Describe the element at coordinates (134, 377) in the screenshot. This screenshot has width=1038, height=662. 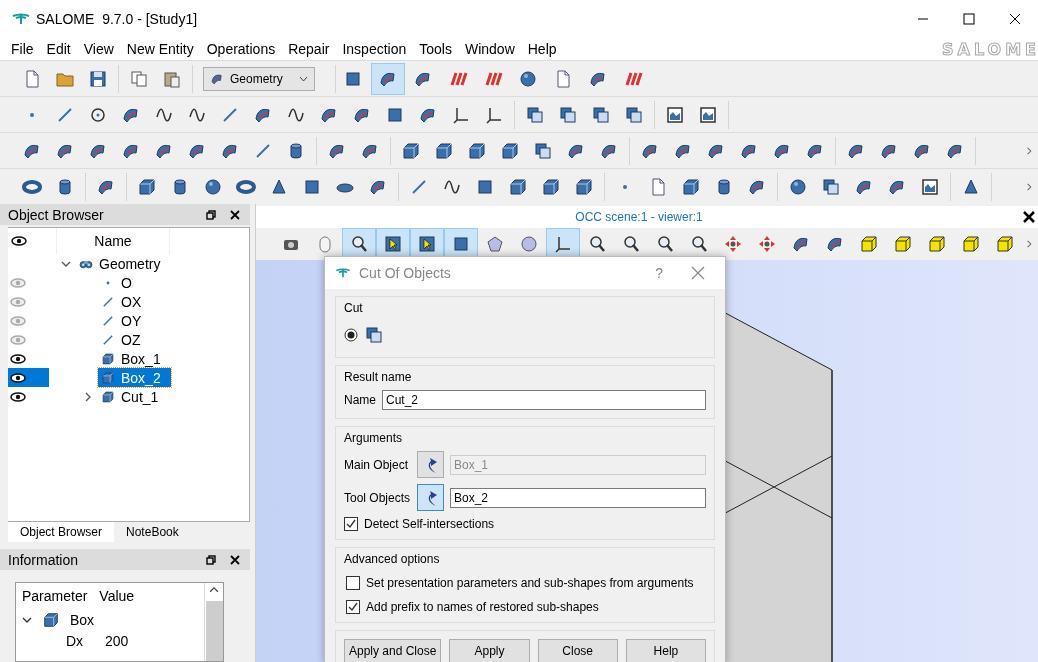
I see `tree-item: Box_2` at that location.